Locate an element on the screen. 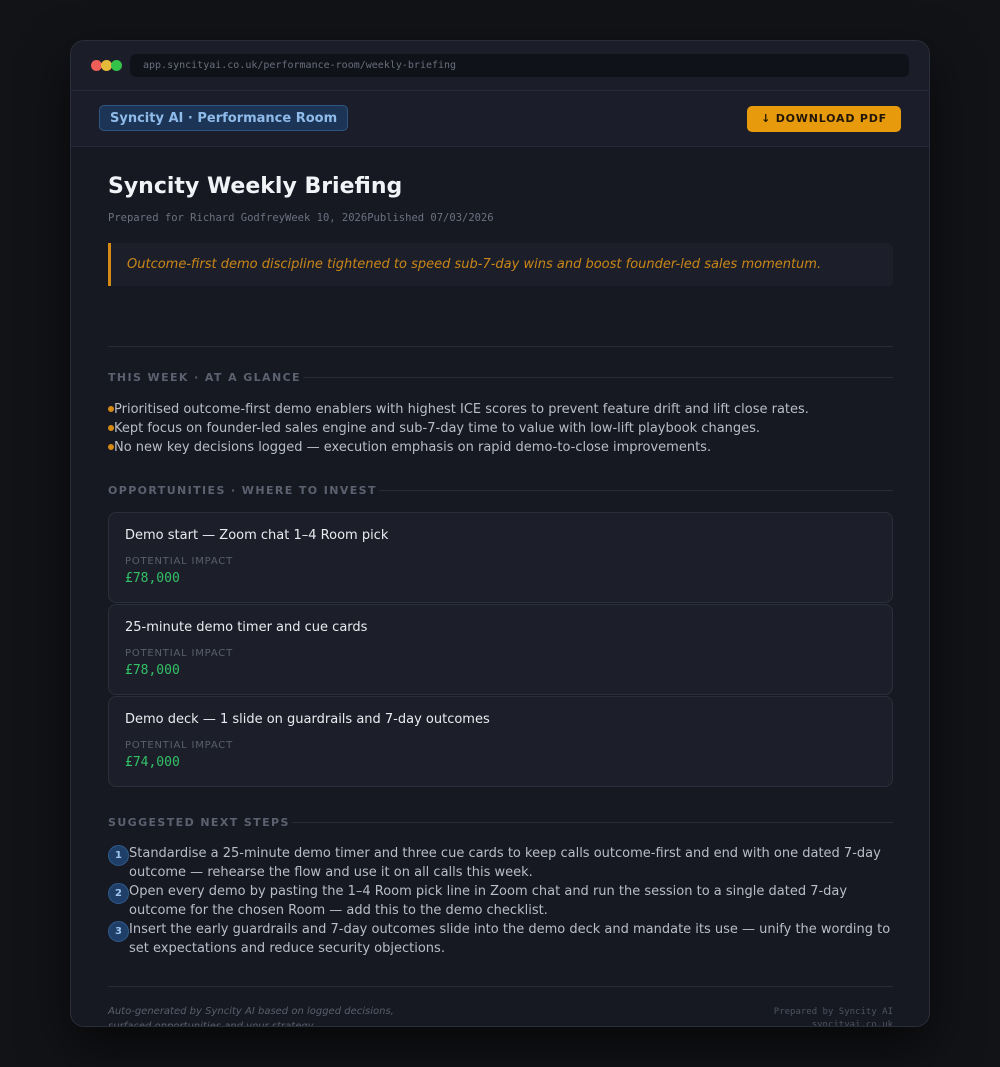  brand-badge: Syncity AI · Performance Room is located at coordinates (224, 118).